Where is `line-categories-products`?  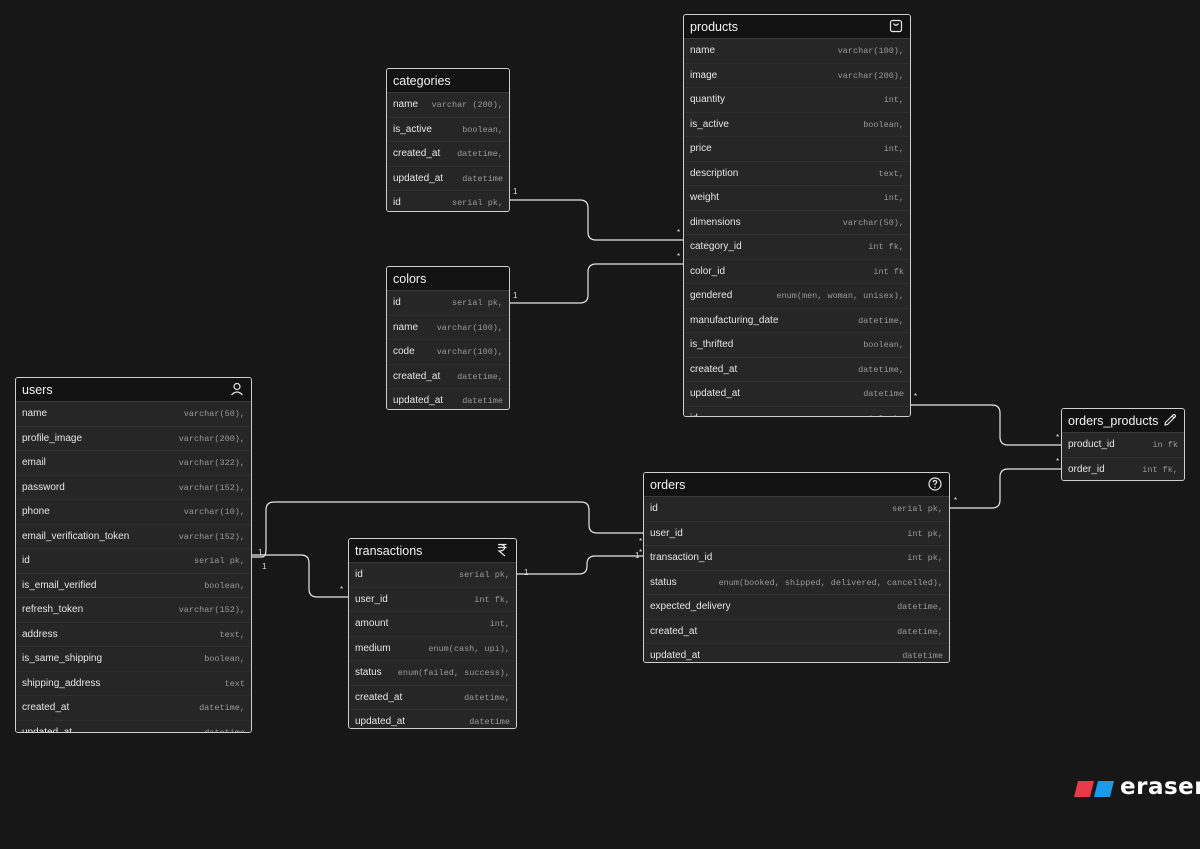
line-categories-products is located at coordinates (596, 220).